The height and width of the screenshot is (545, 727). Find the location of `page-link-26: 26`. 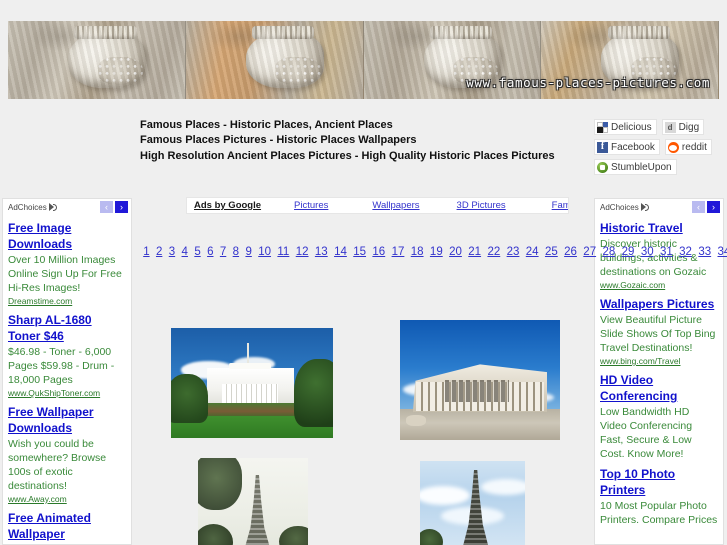

page-link-26: 26 is located at coordinates (570, 252).